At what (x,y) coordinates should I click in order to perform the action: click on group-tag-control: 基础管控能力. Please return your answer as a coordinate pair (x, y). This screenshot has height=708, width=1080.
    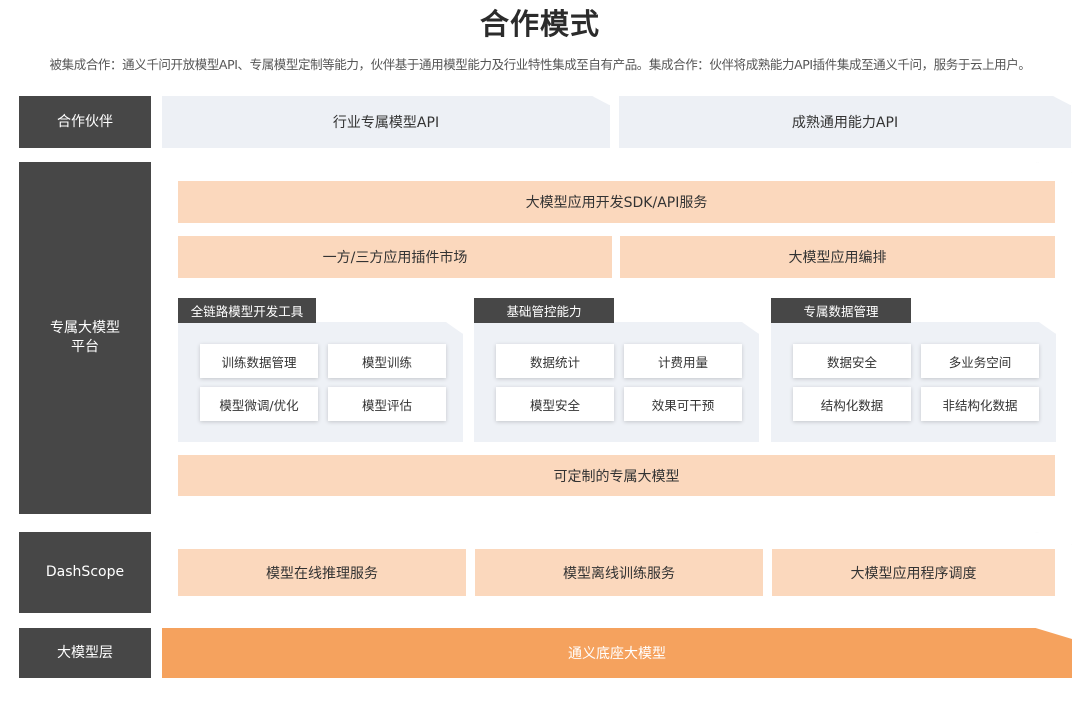
    Looking at the image, I should click on (544, 310).